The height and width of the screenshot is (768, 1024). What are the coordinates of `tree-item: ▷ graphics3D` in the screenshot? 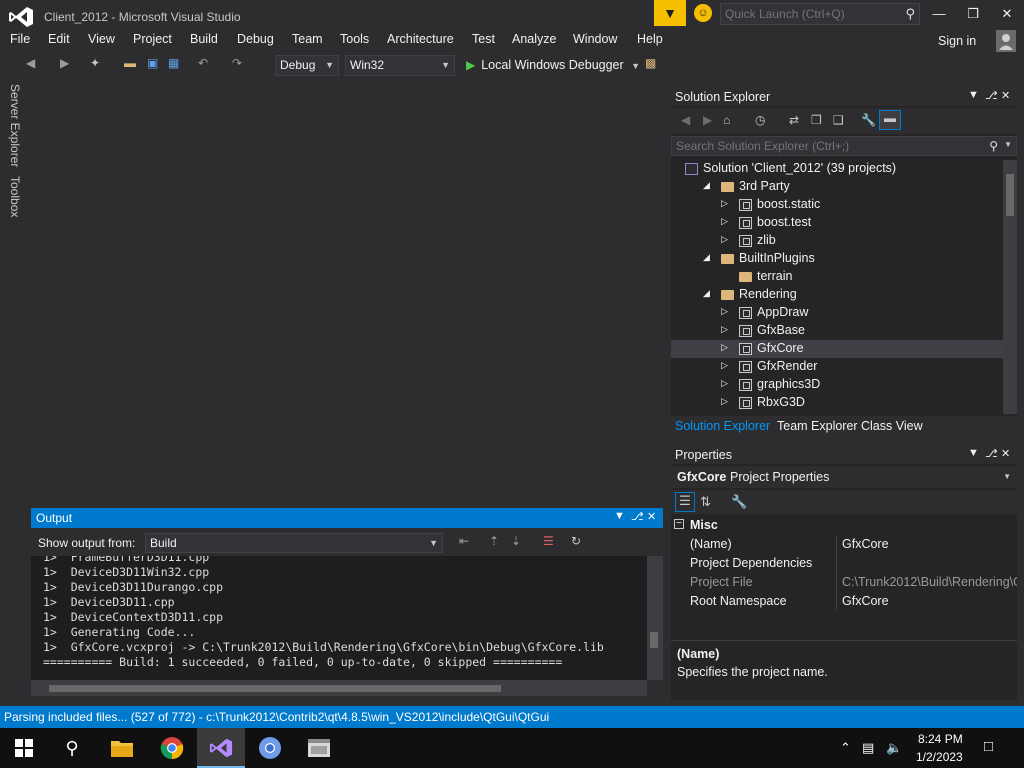 It's located at (837, 385).